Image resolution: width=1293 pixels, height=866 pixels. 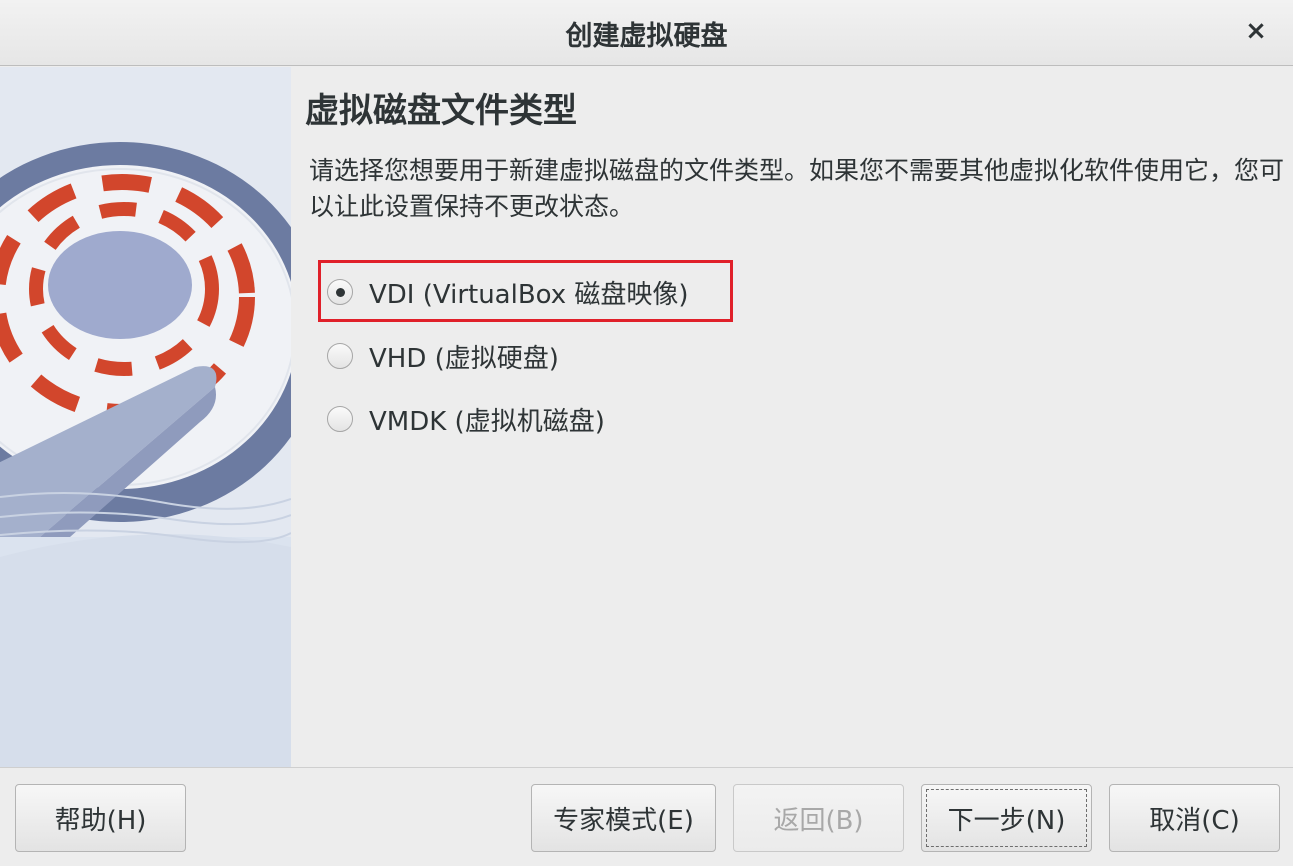 I want to click on radio-option-vmdk: VMDK (虚拟机磁盘), so click(x=466, y=419).